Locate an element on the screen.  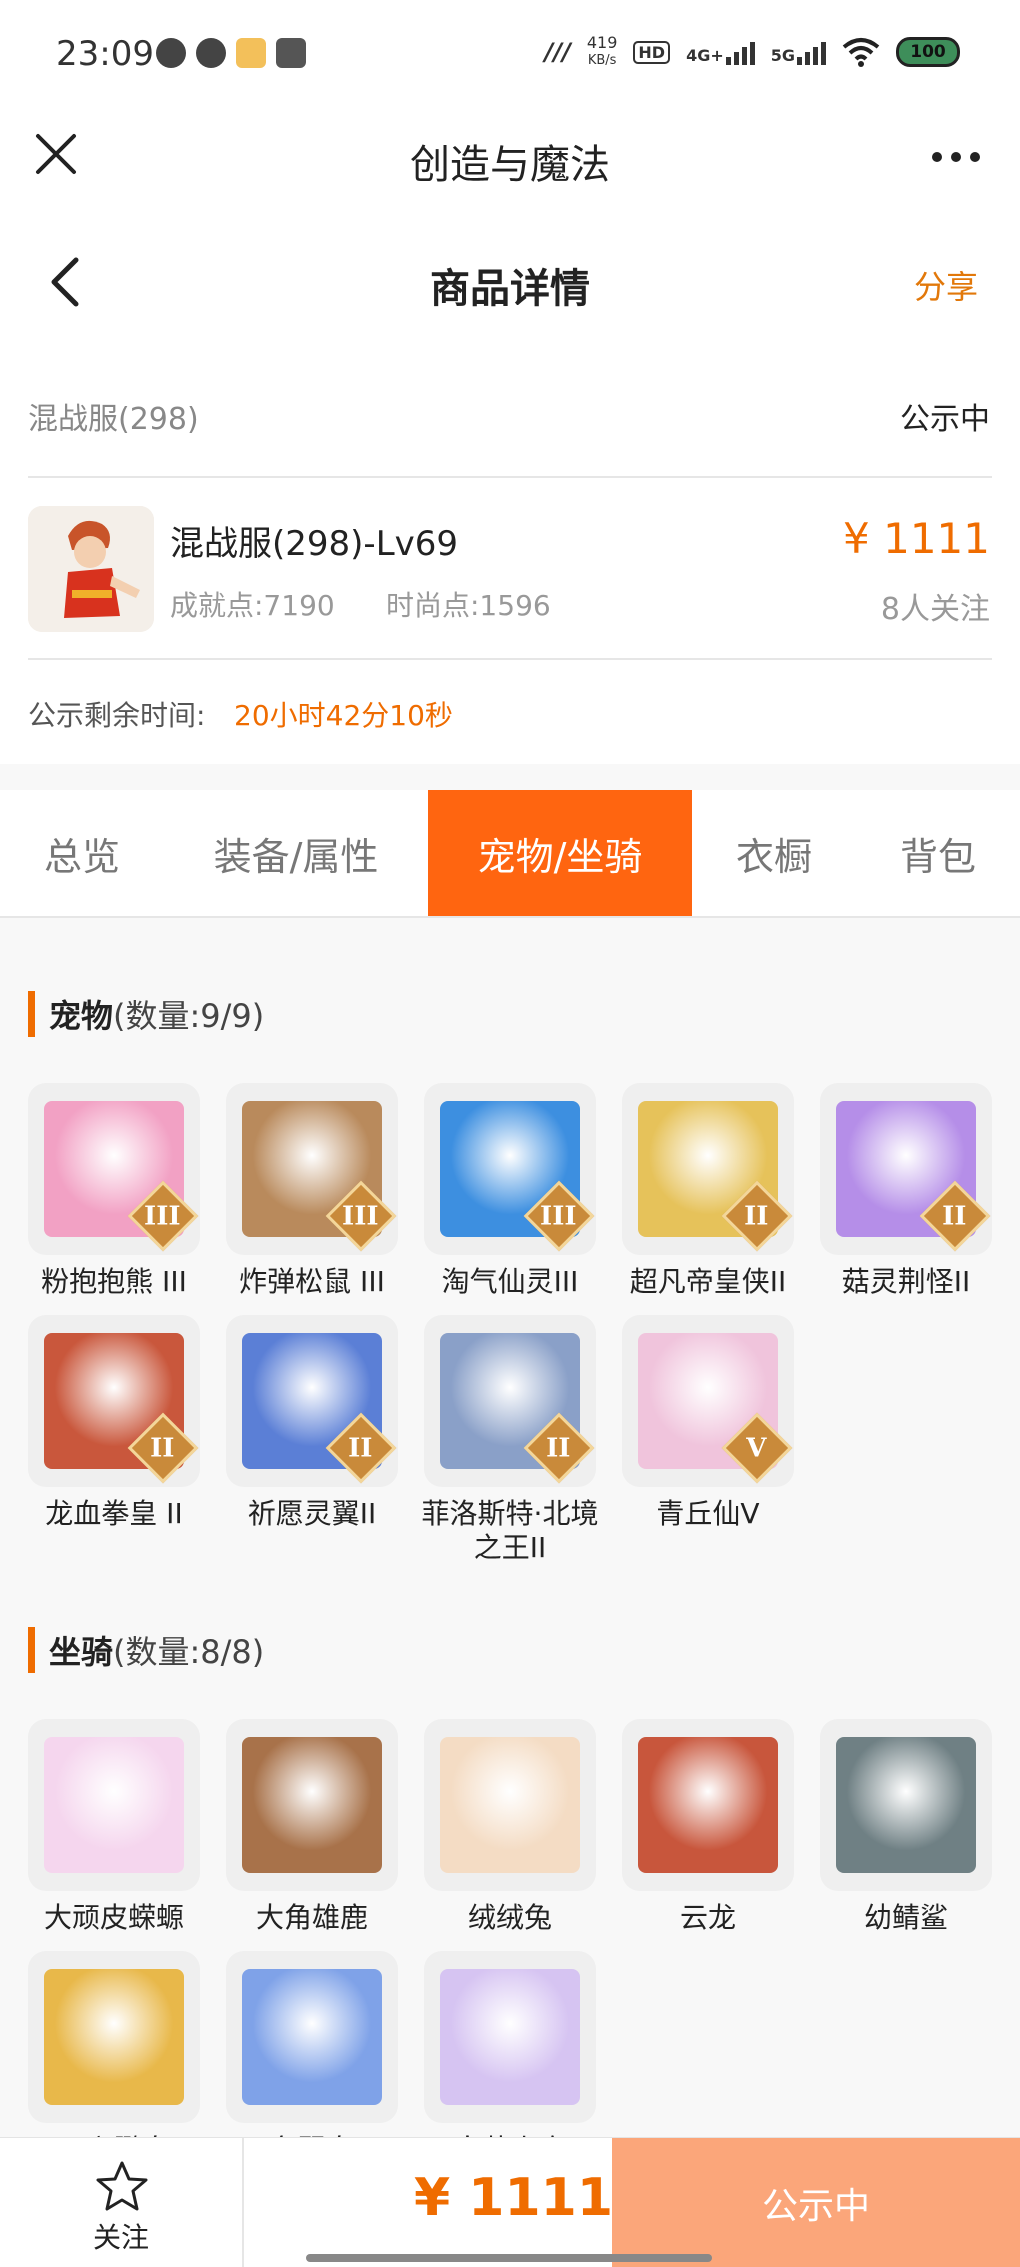
bottom-price: ¥ 1111 is located at coordinates (514, 2198).